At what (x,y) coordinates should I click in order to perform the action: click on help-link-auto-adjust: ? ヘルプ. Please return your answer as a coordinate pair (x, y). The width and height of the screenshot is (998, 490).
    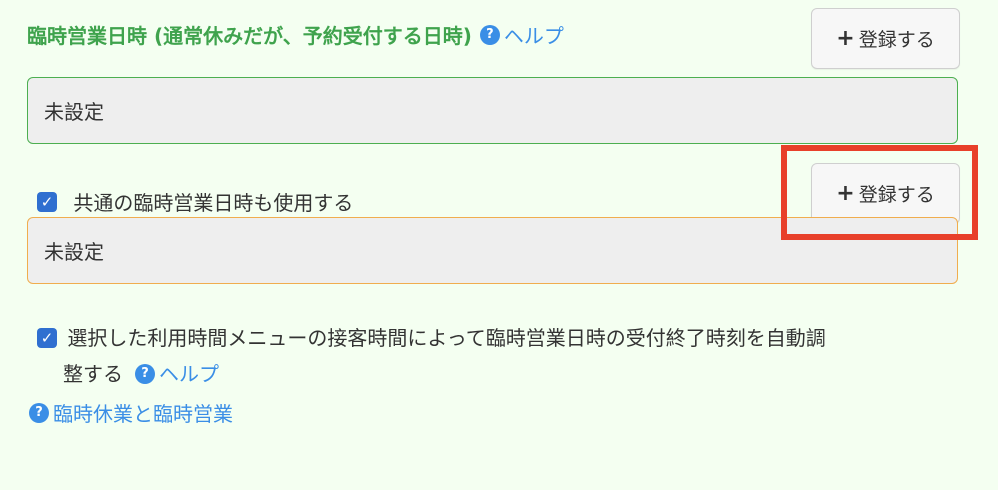
    Looking at the image, I should click on (177, 374).